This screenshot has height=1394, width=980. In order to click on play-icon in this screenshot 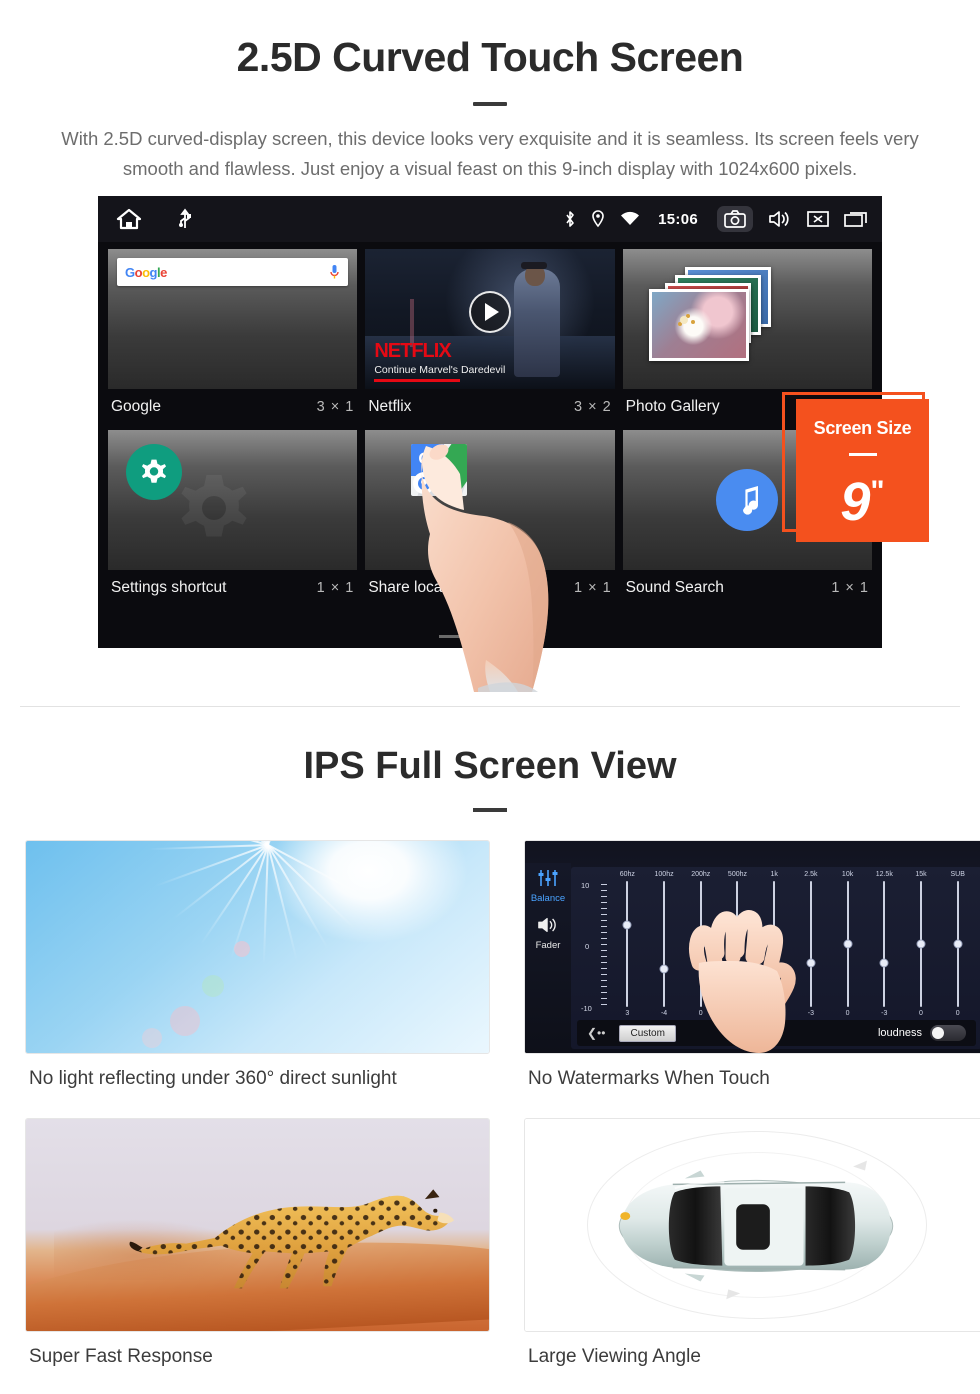, I will do `click(489, 312)`.